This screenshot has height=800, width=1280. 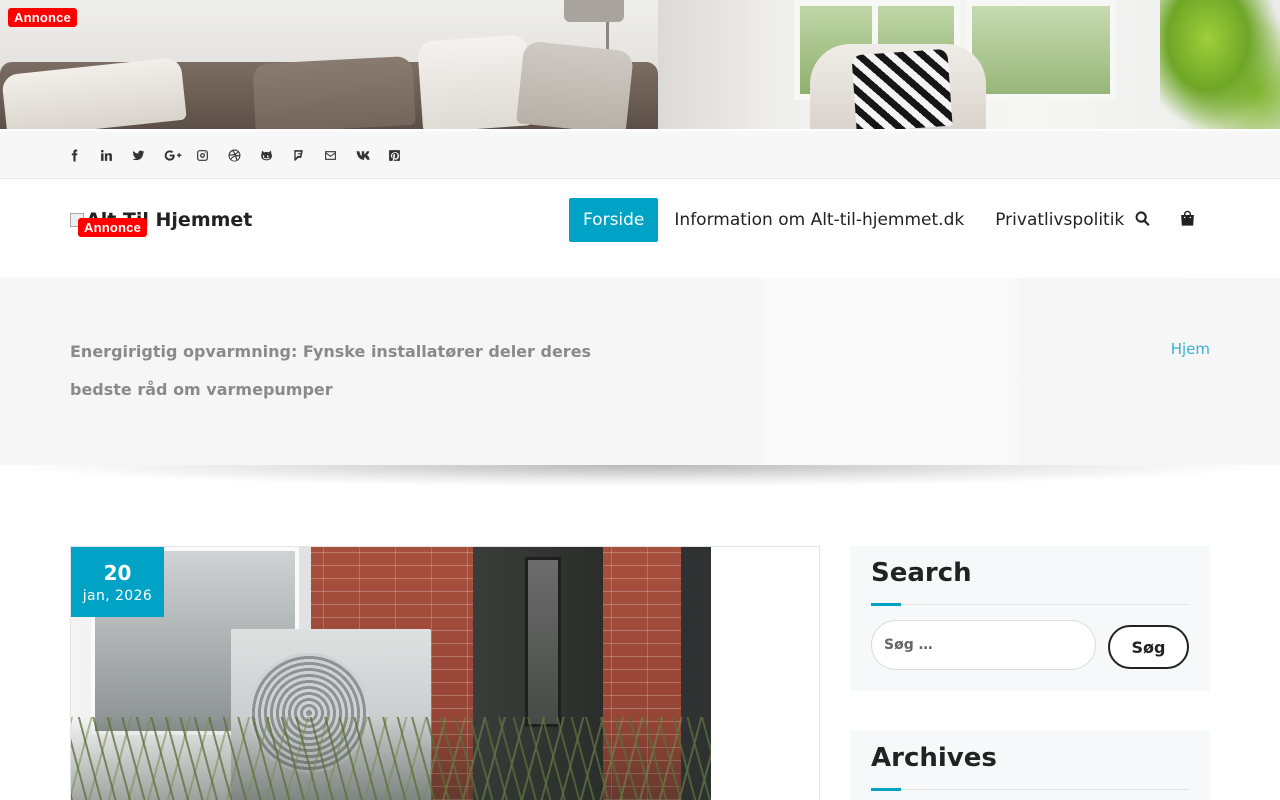 I want to click on archives-widget-title: Archives, so click(x=934, y=758).